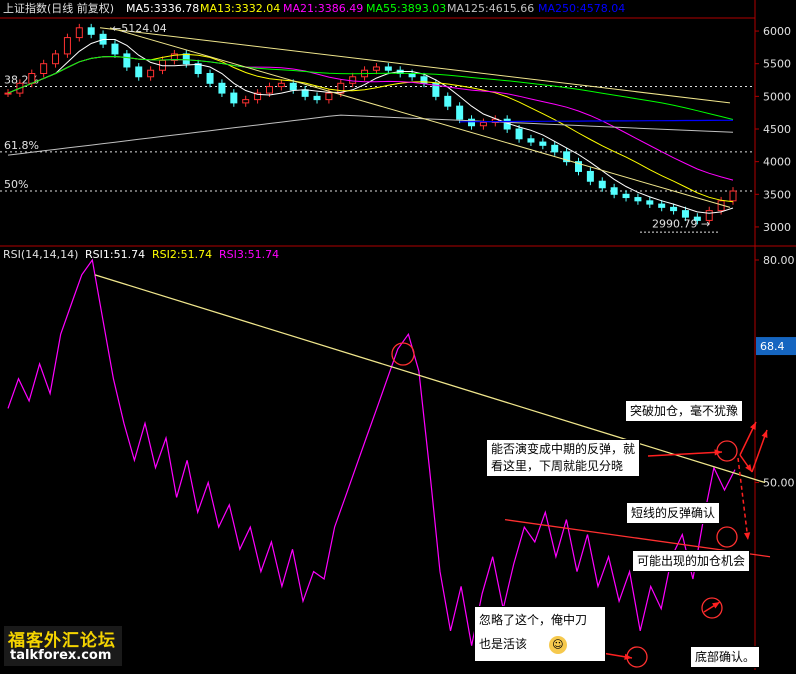 This screenshot has width=796, height=674. I want to click on annotation-ignored-line2-text: 也是活该, so click(503, 644).